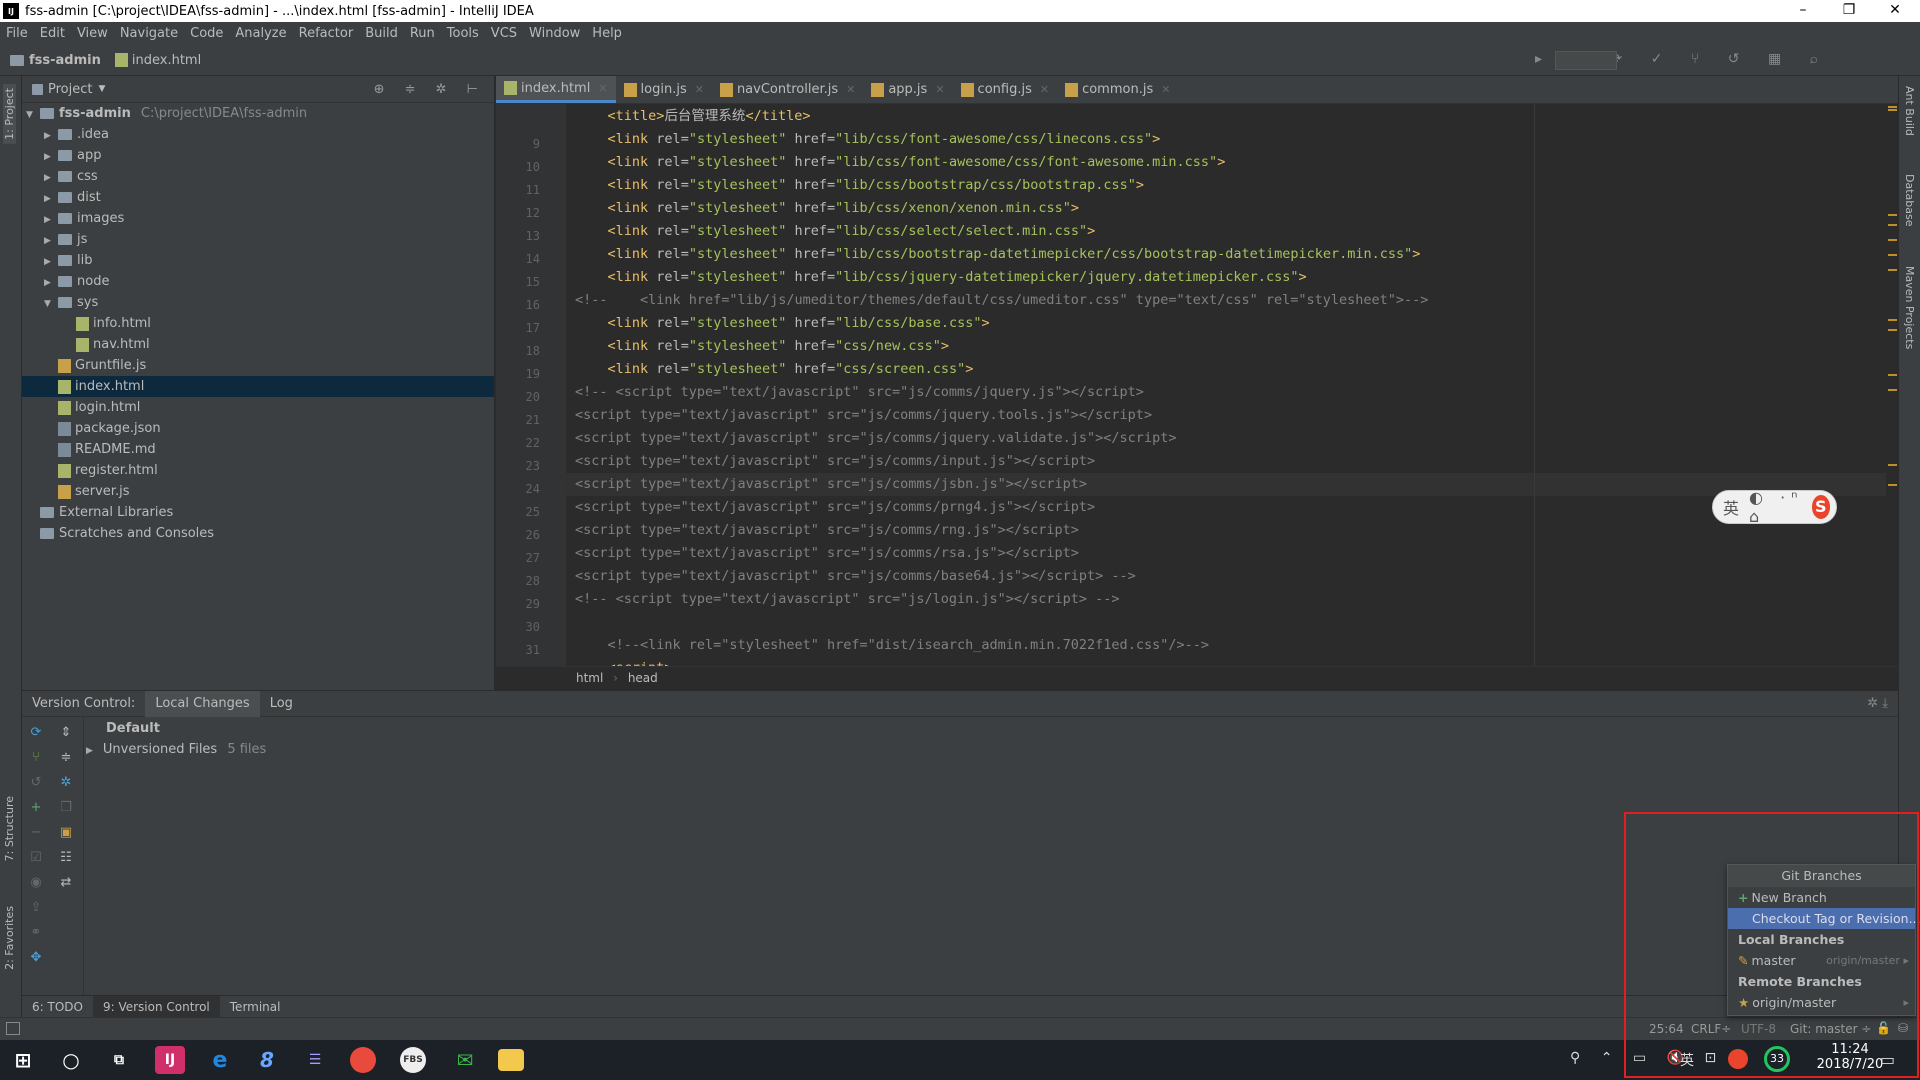 This screenshot has height=1080, width=1920. I want to click on tray-badge: 33, so click(1777, 1059).